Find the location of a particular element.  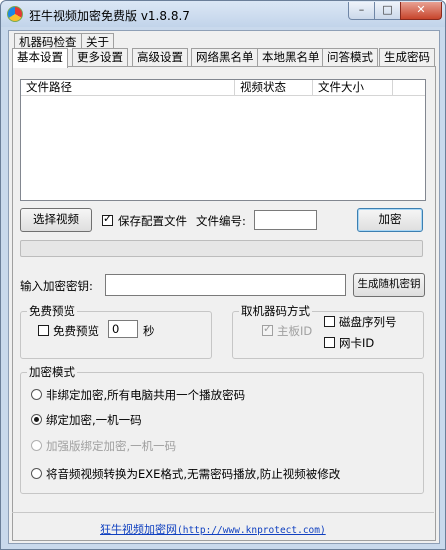

tab-network-blacklist: 网络黑名单 is located at coordinates (225, 57).